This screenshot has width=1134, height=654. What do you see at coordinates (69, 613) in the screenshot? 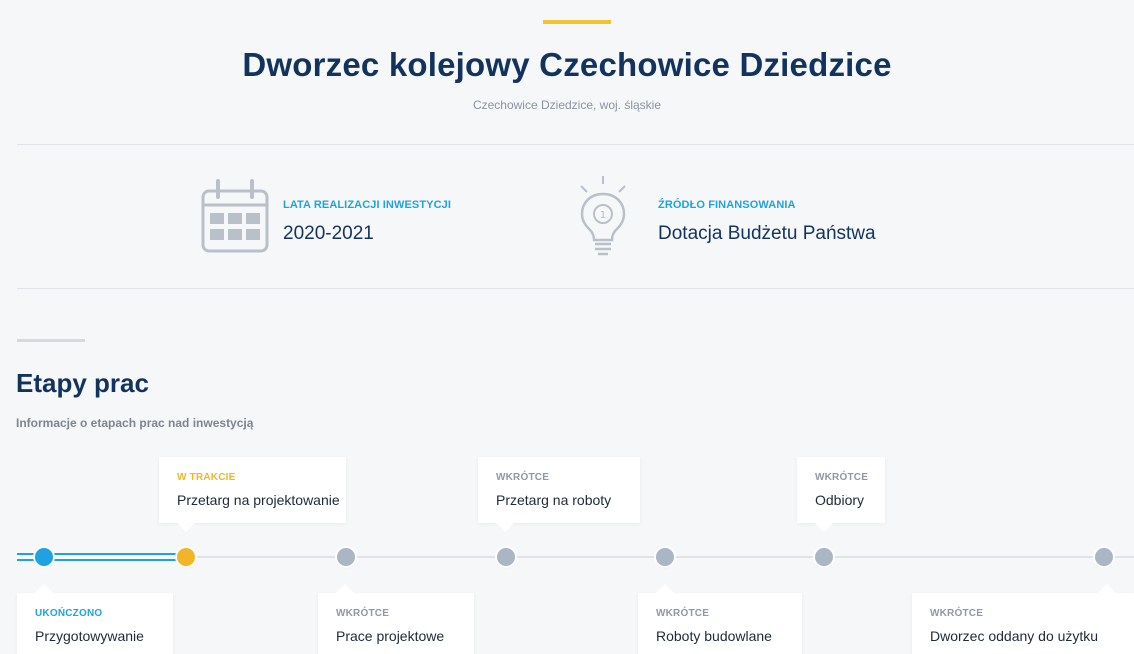
I see `stage-status: UKOŃCZONO` at bounding box center [69, 613].